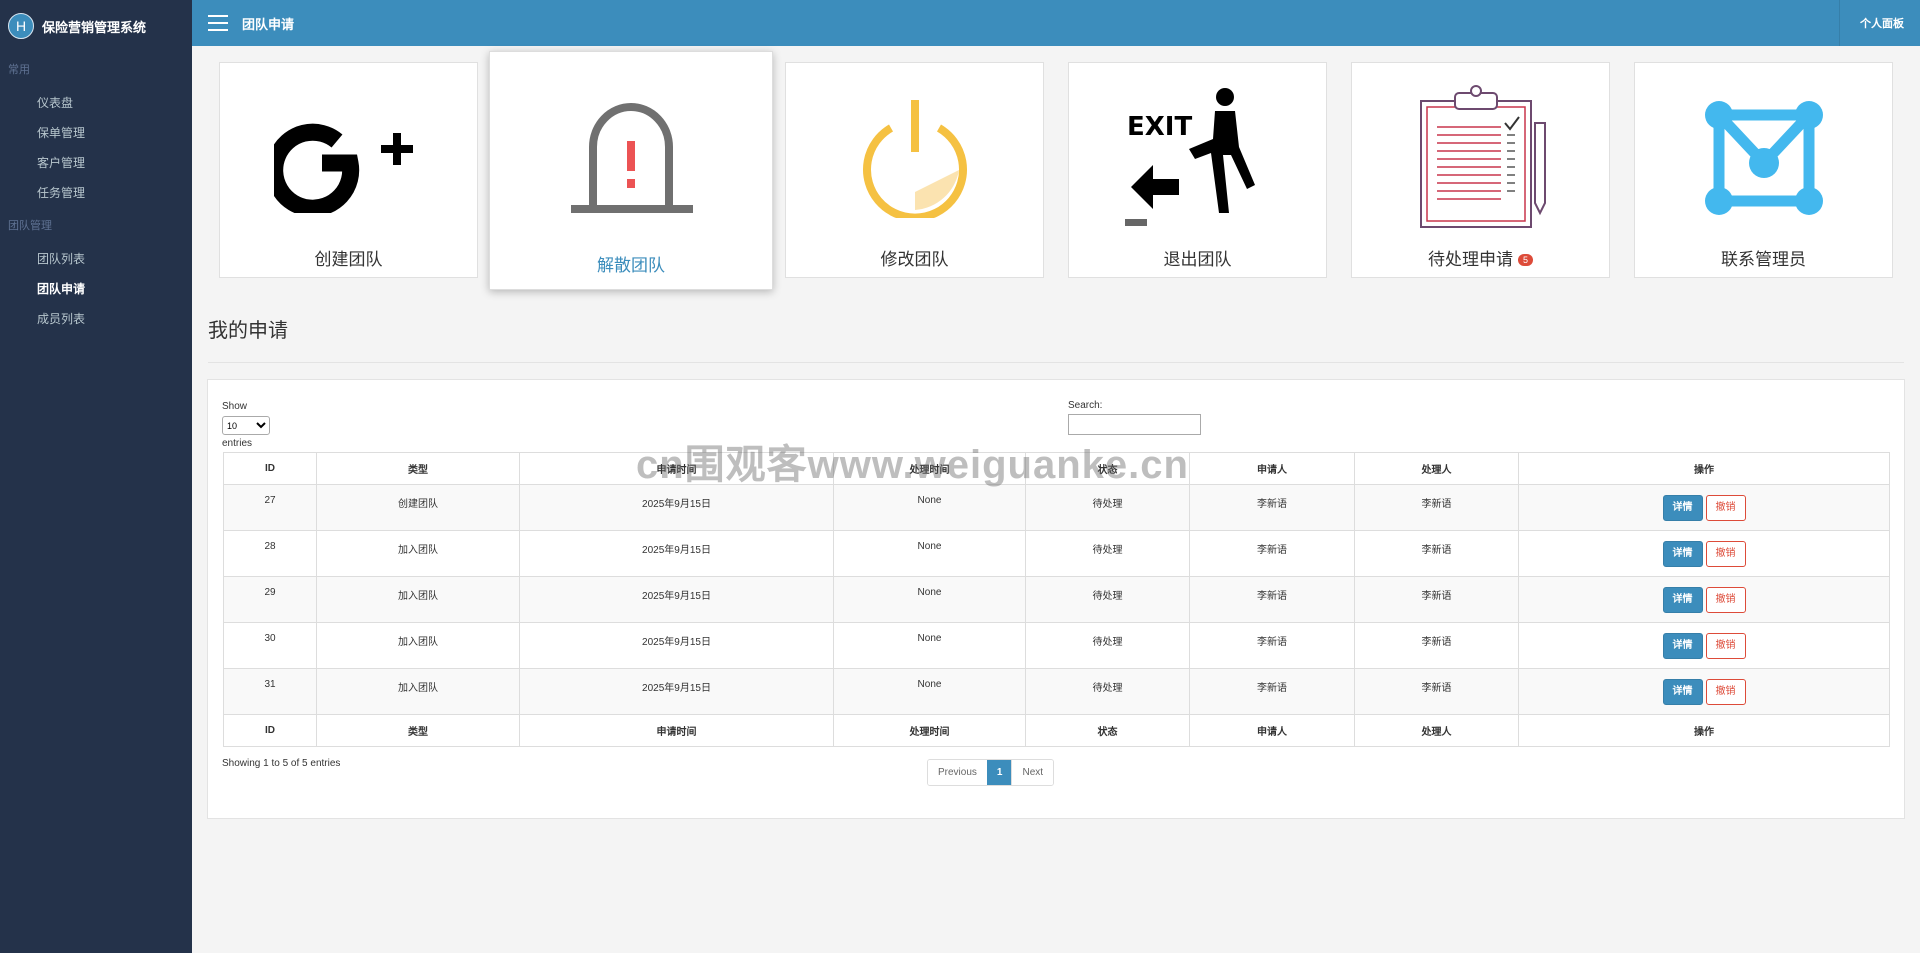 Image resolution: width=1920 pixels, height=953 pixels. What do you see at coordinates (1107, 730) in the screenshot?
I see `foot-status: 状态` at bounding box center [1107, 730].